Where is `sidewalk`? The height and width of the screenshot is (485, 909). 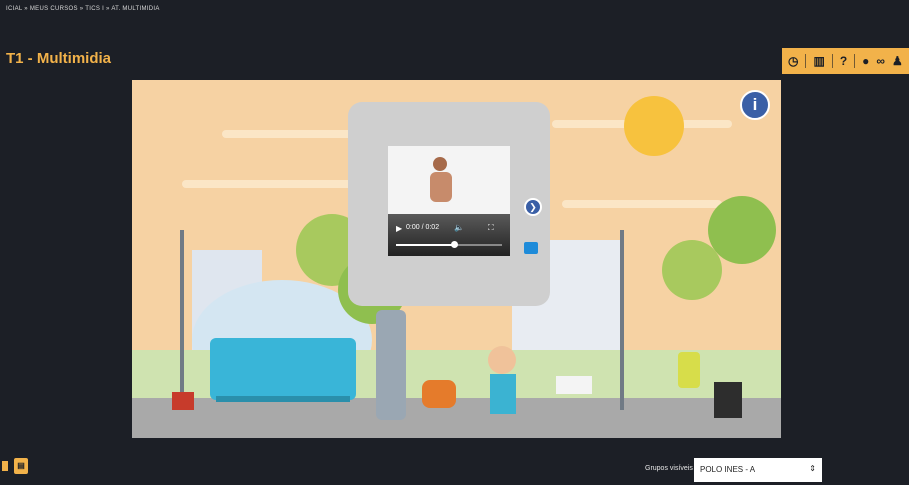
sidewalk is located at coordinates (456, 418).